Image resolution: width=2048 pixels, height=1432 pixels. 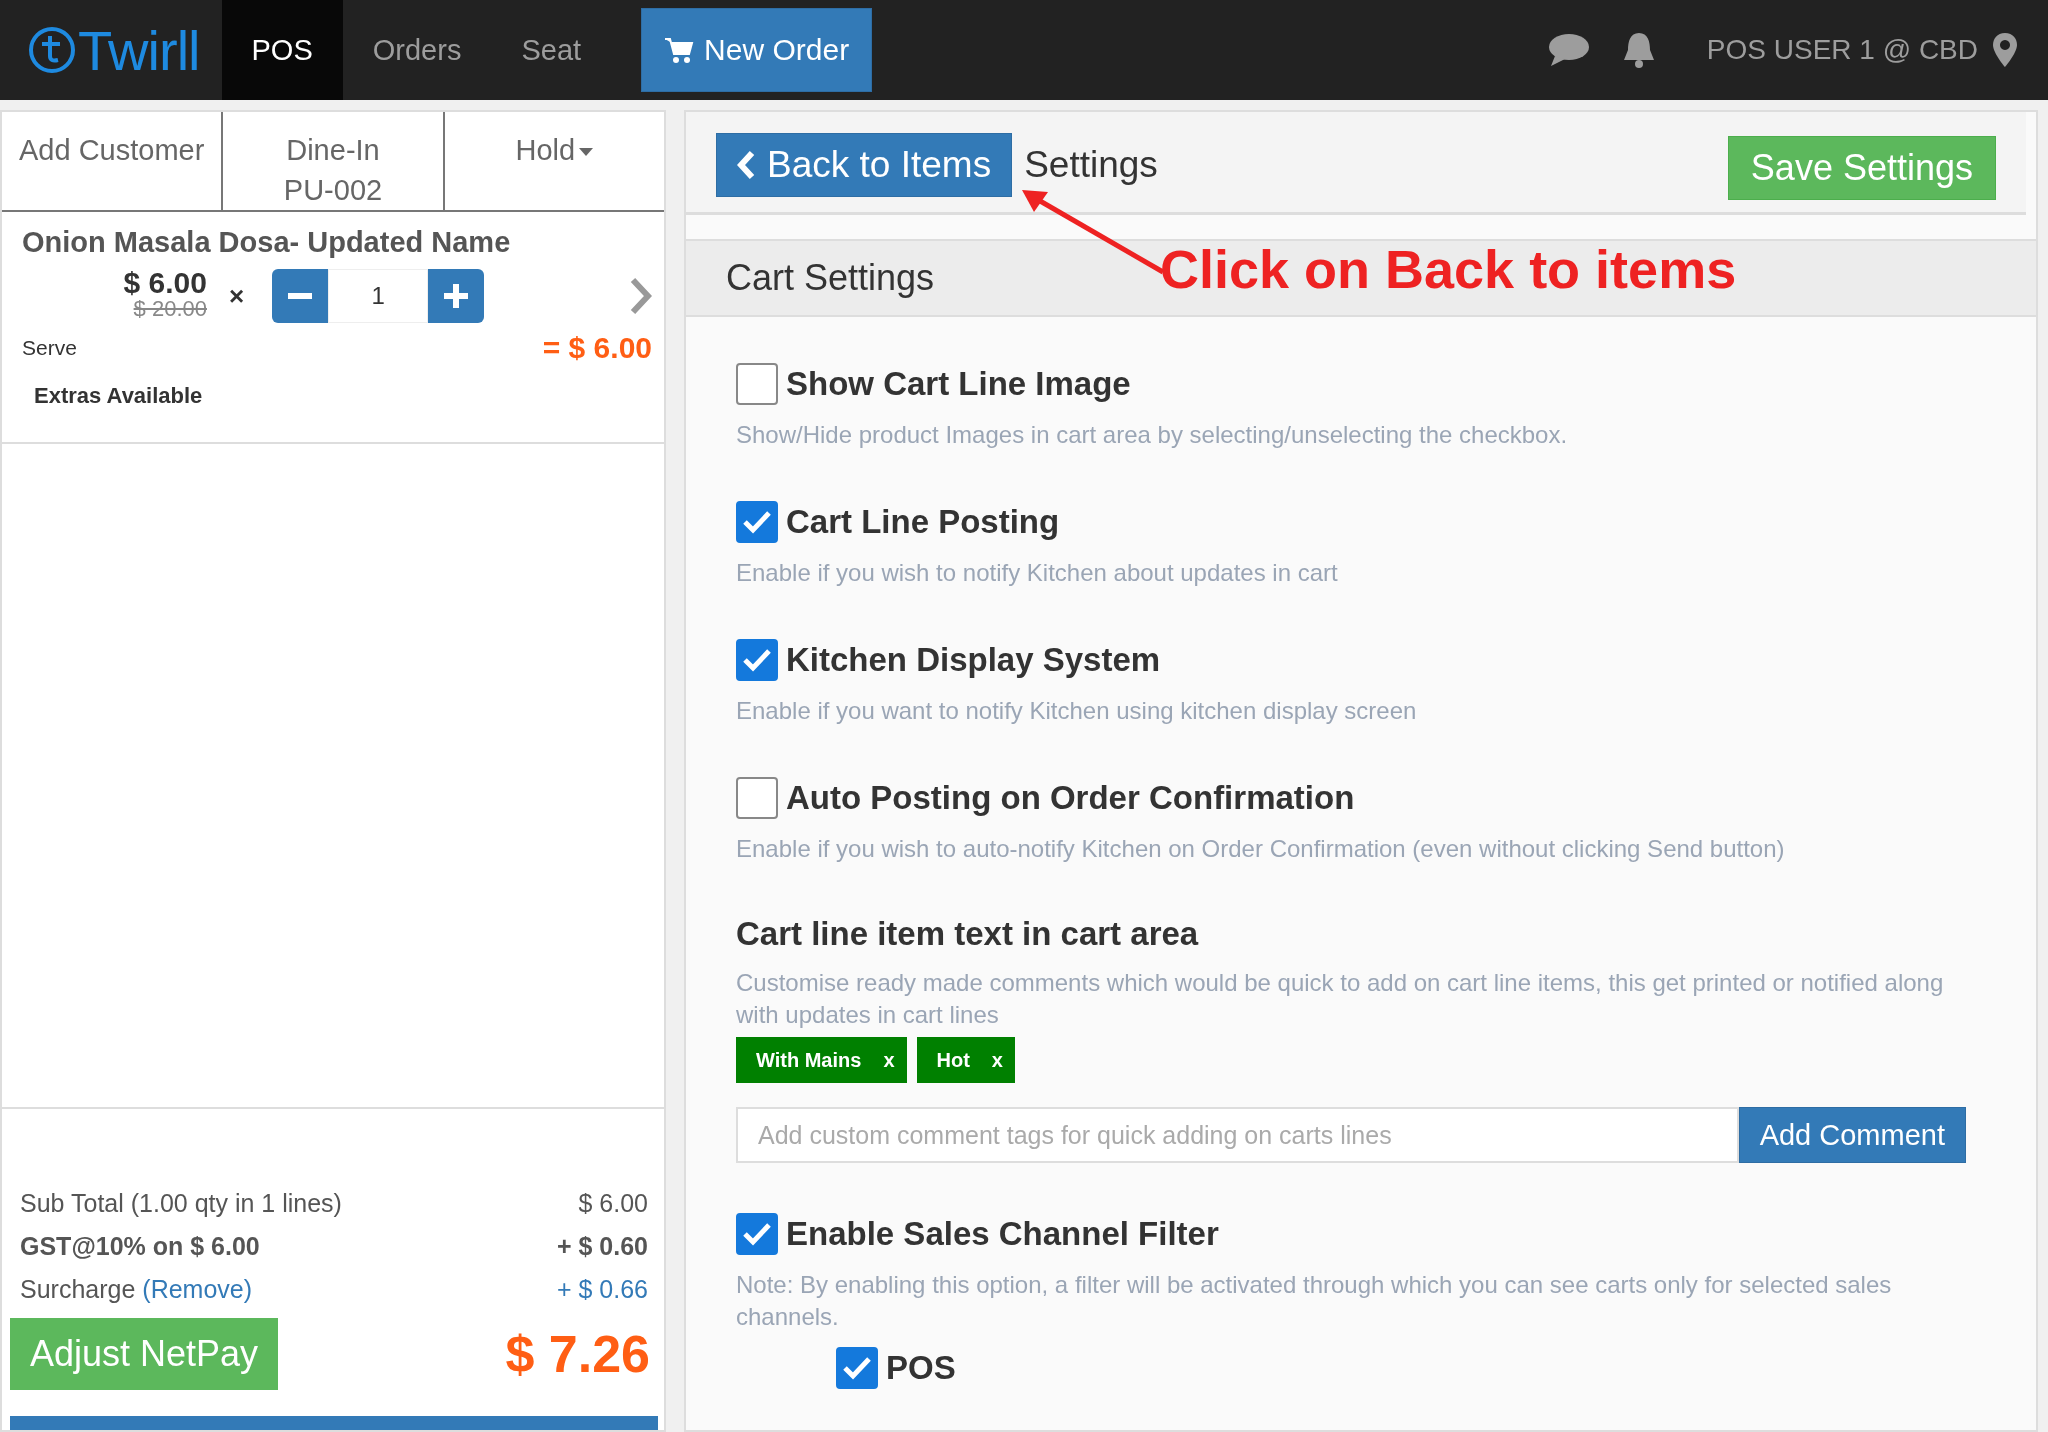 I want to click on decrease-button, so click(x=300, y=296).